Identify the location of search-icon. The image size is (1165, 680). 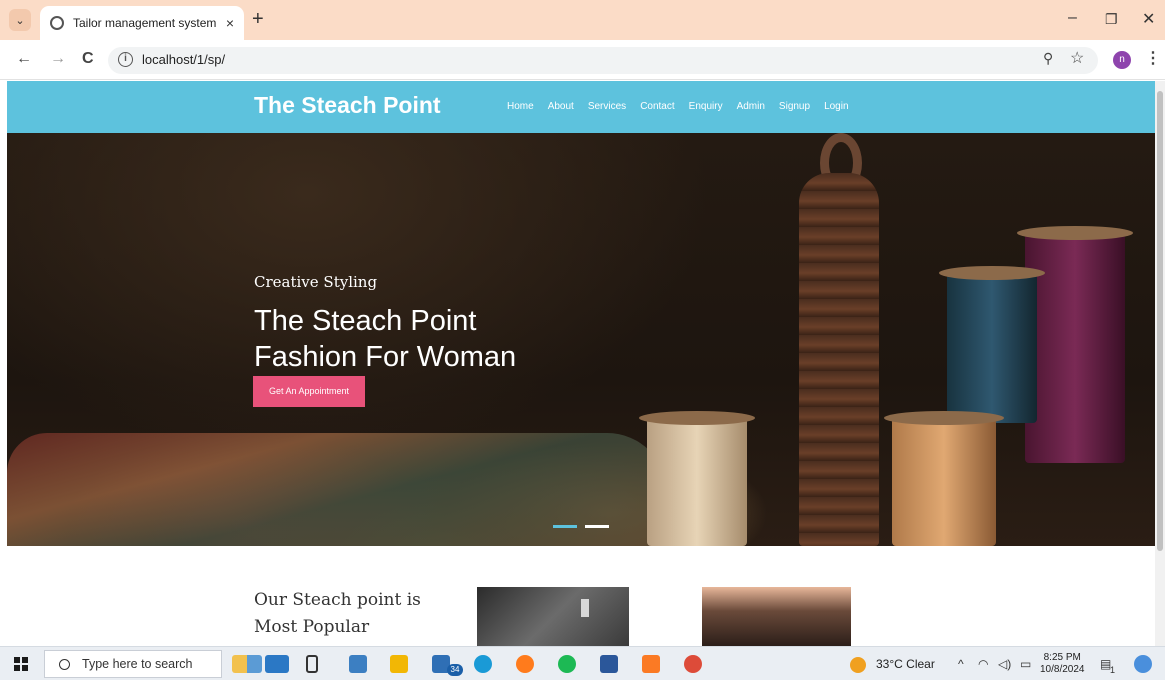
(64, 664).